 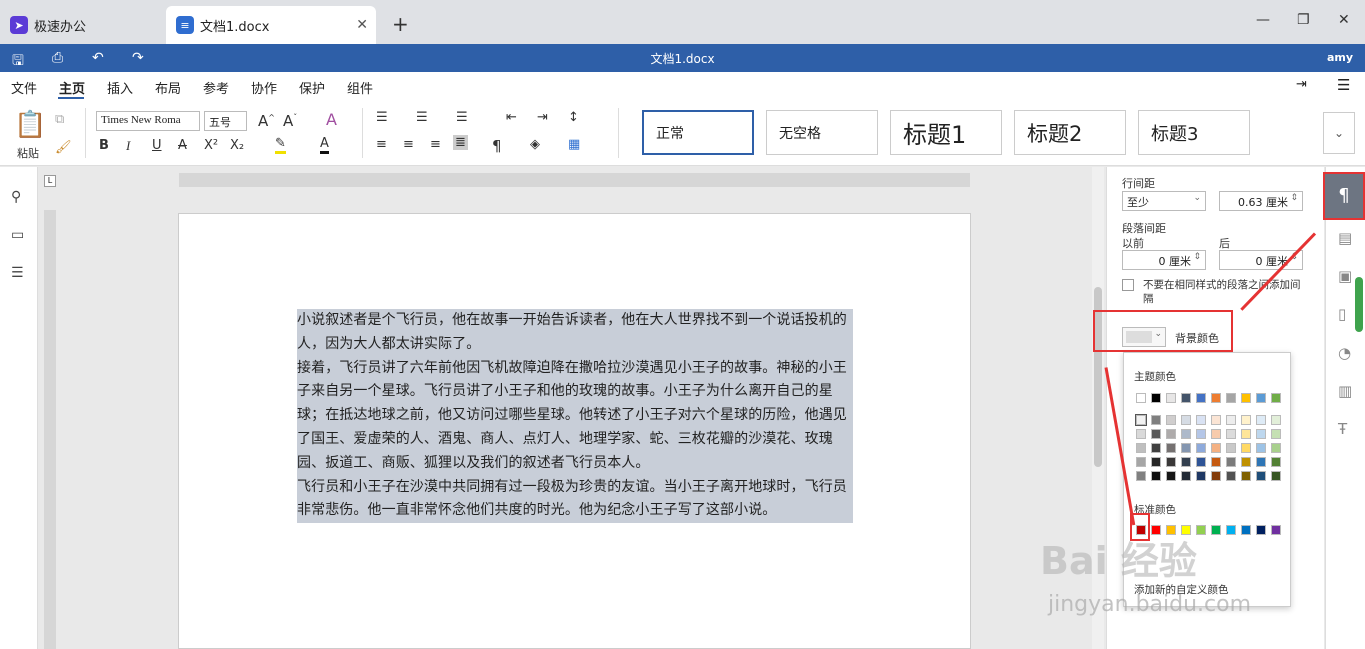 I want to click on search-icon: ⚲, so click(x=16, y=197).